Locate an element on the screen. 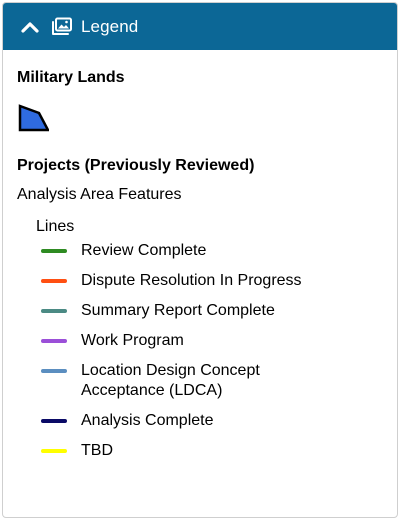 Image resolution: width=400 pixels, height=522 pixels. legend-item: Summary Report Complete is located at coordinates (212, 311).